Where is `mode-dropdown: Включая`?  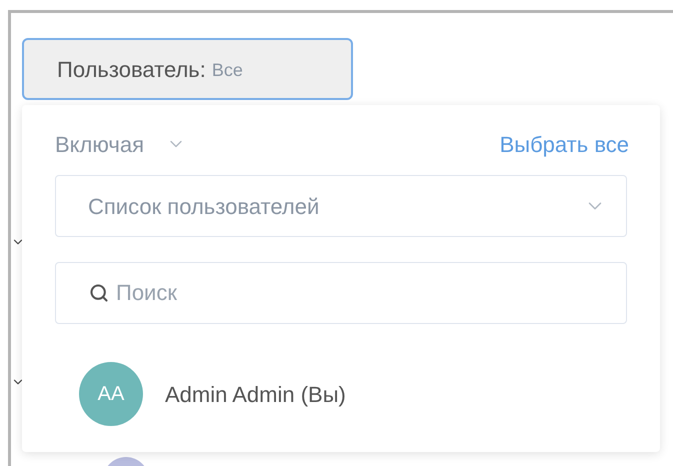 mode-dropdown: Включая is located at coordinates (120, 144).